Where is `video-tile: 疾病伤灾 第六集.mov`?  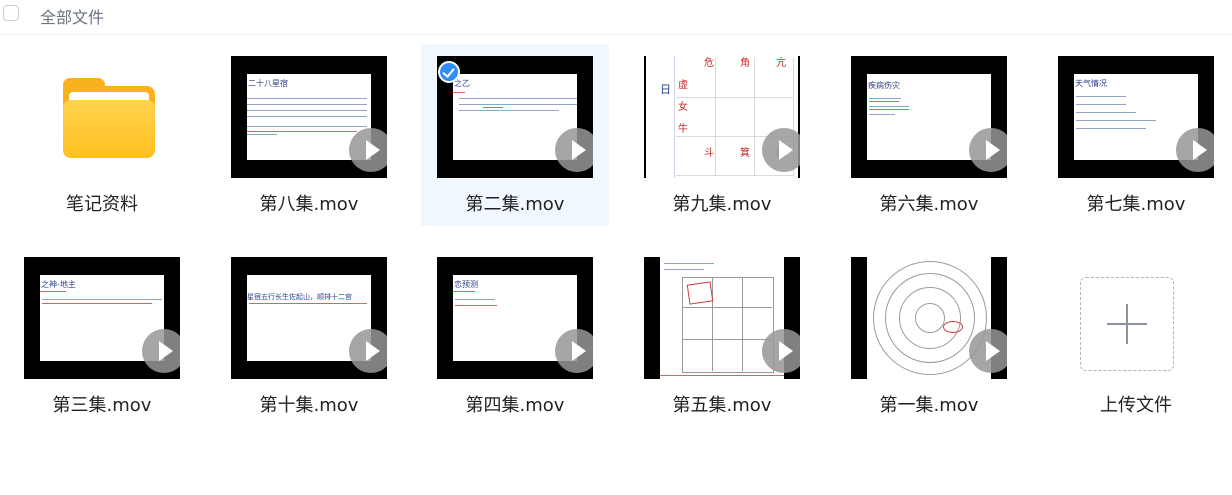 video-tile: 疾病伤灾 第六集.mov is located at coordinates (929, 135).